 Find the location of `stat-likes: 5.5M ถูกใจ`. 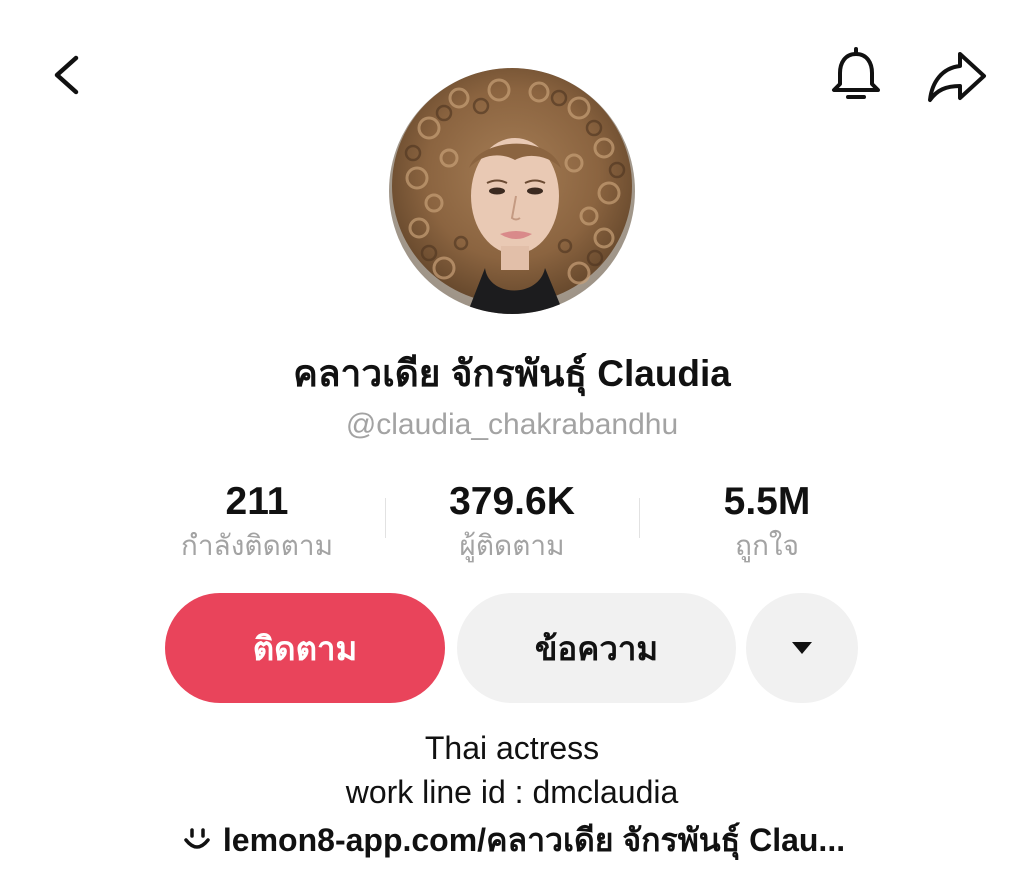

stat-likes: 5.5M ถูกใจ is located at coordinates (767, 522).